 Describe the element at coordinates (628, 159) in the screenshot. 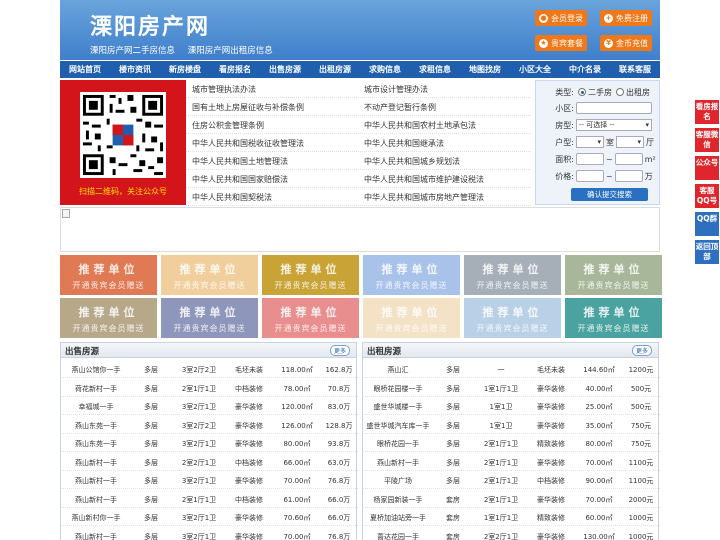

I see `area-max-input` at that location.